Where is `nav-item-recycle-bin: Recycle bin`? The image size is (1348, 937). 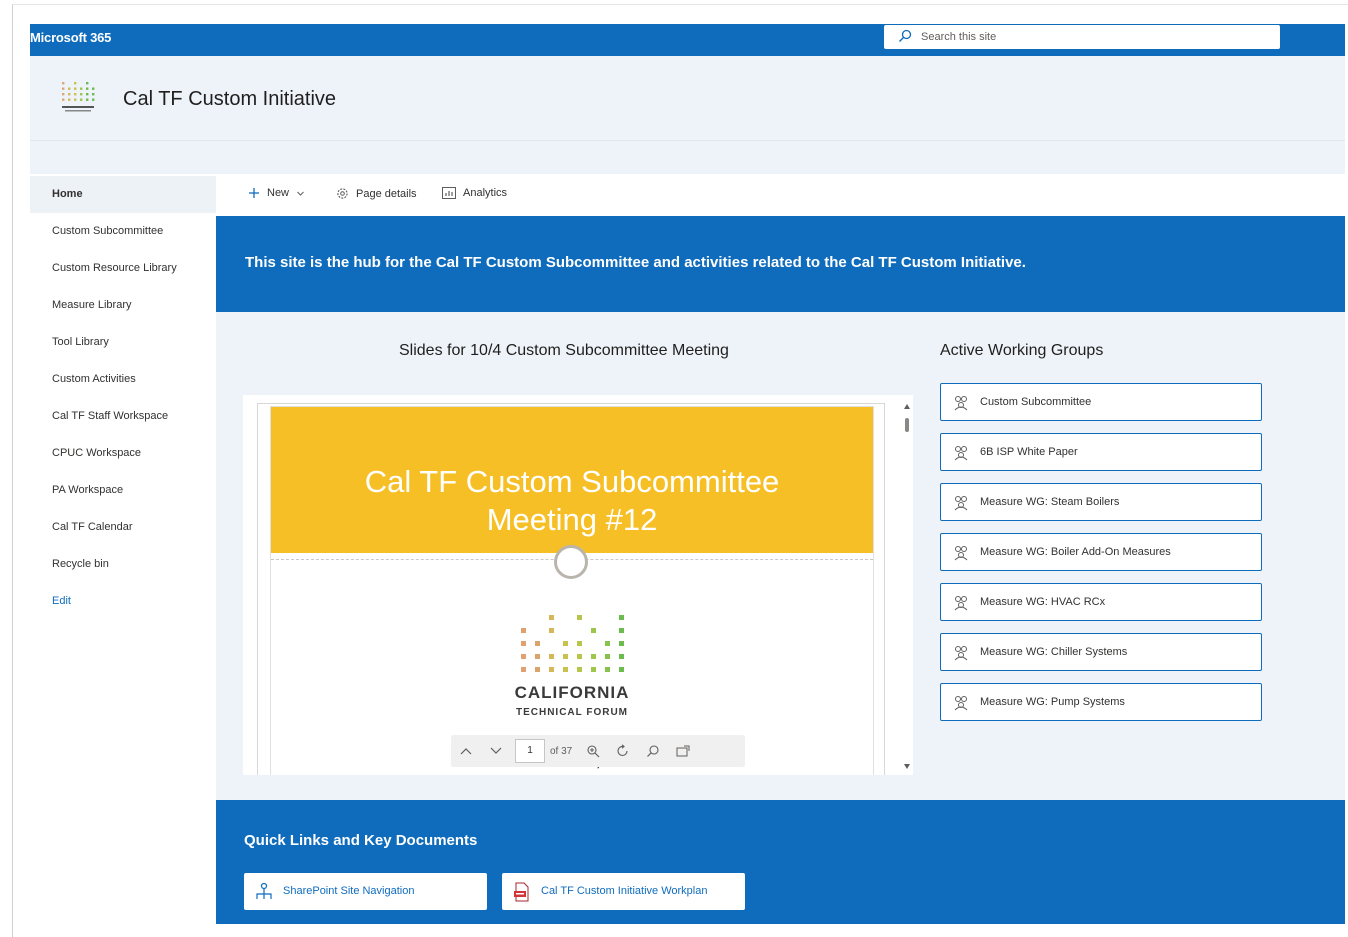 nav-item-recycle-bin: Recycle bin is located at coordinates (123, 564).